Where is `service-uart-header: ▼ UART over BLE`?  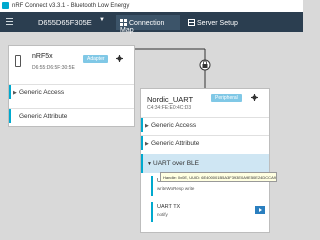
service-uart-header: ▼ UART over BLE is located at coordinates (205, 163).